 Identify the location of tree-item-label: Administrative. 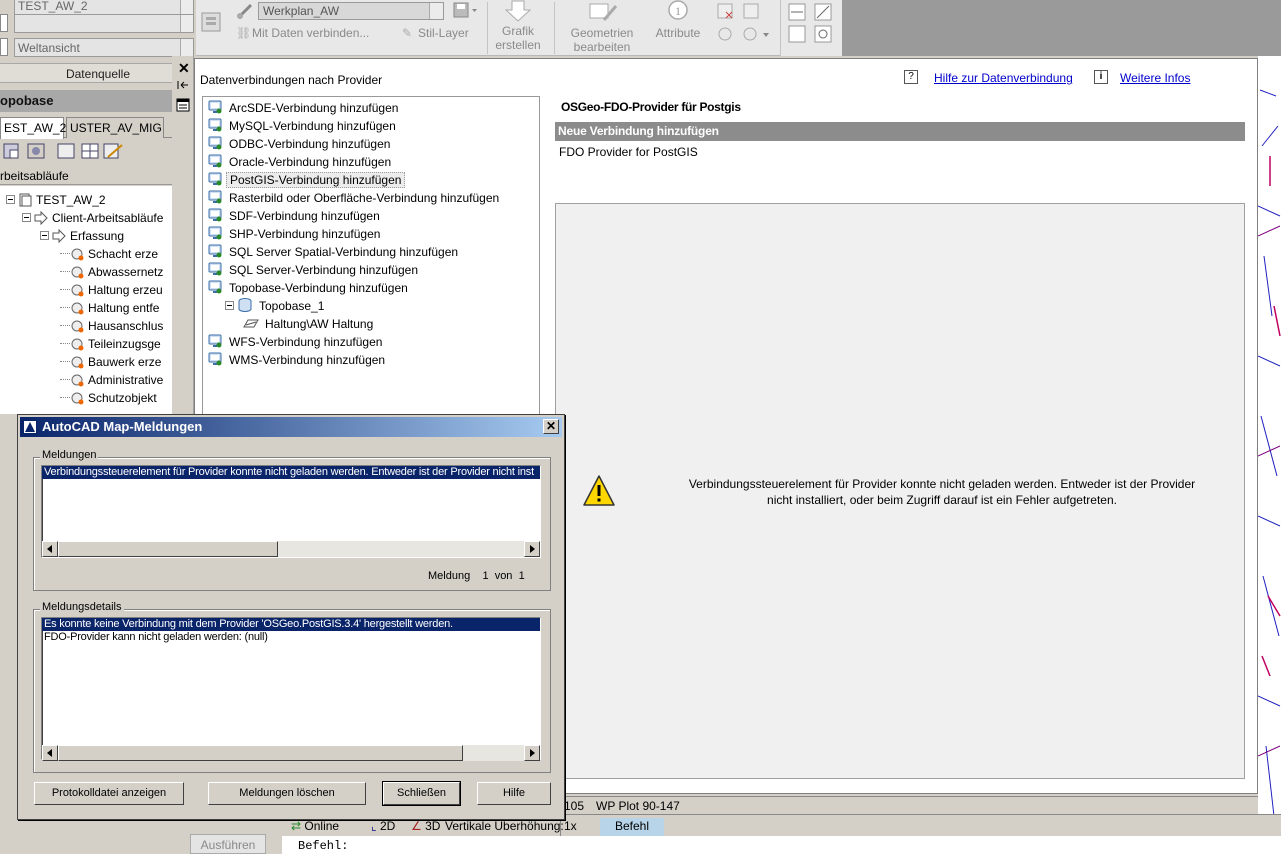
(126, 380).